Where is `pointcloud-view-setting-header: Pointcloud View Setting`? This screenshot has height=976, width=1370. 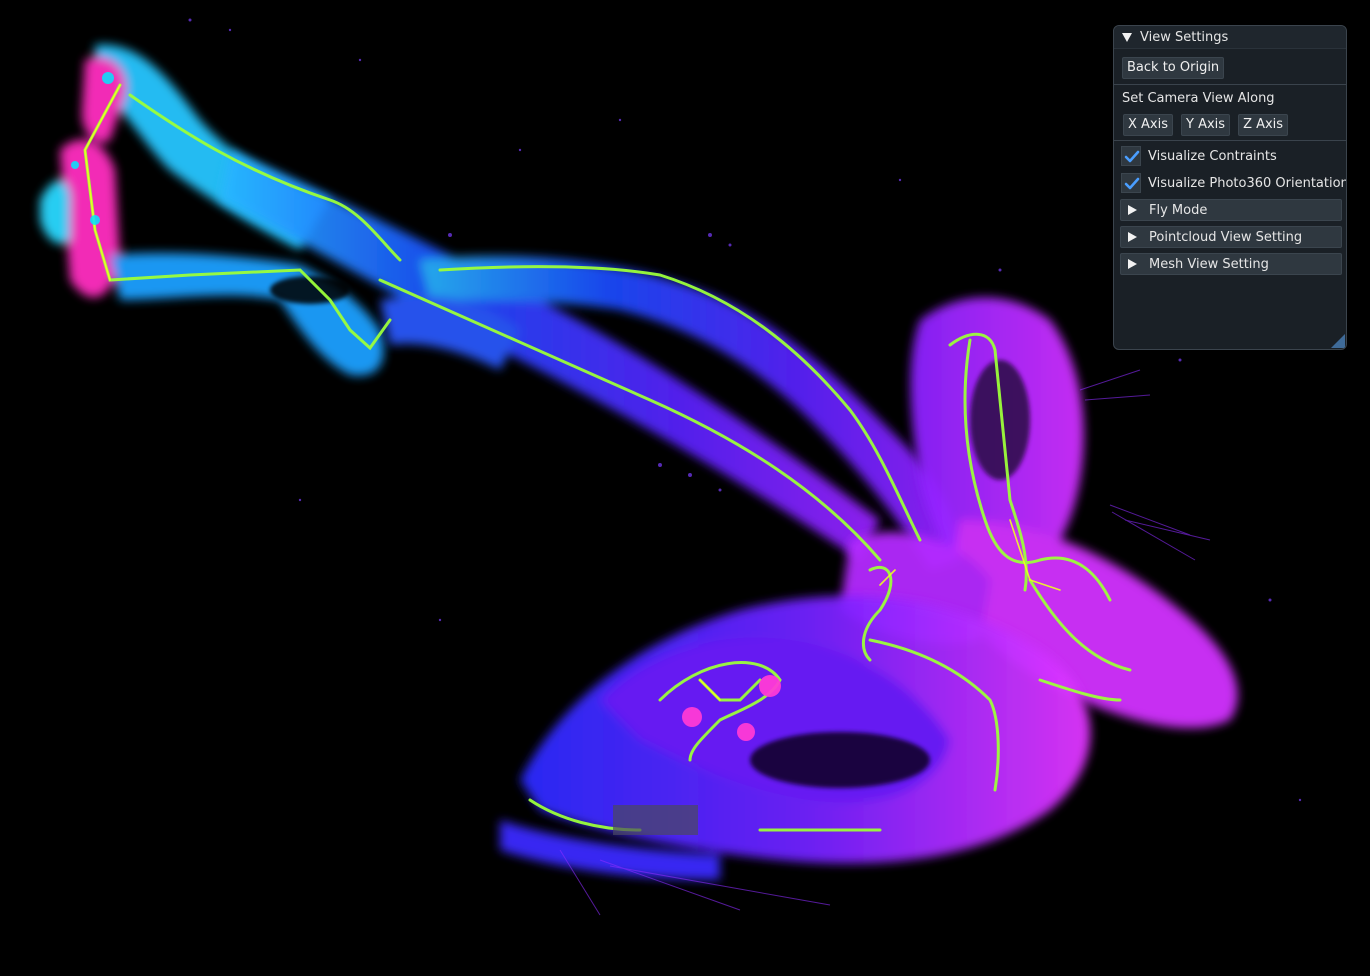
pointcloud-view-setting-header: Pointcloud View Setting is located at coordinates (1231, 237).